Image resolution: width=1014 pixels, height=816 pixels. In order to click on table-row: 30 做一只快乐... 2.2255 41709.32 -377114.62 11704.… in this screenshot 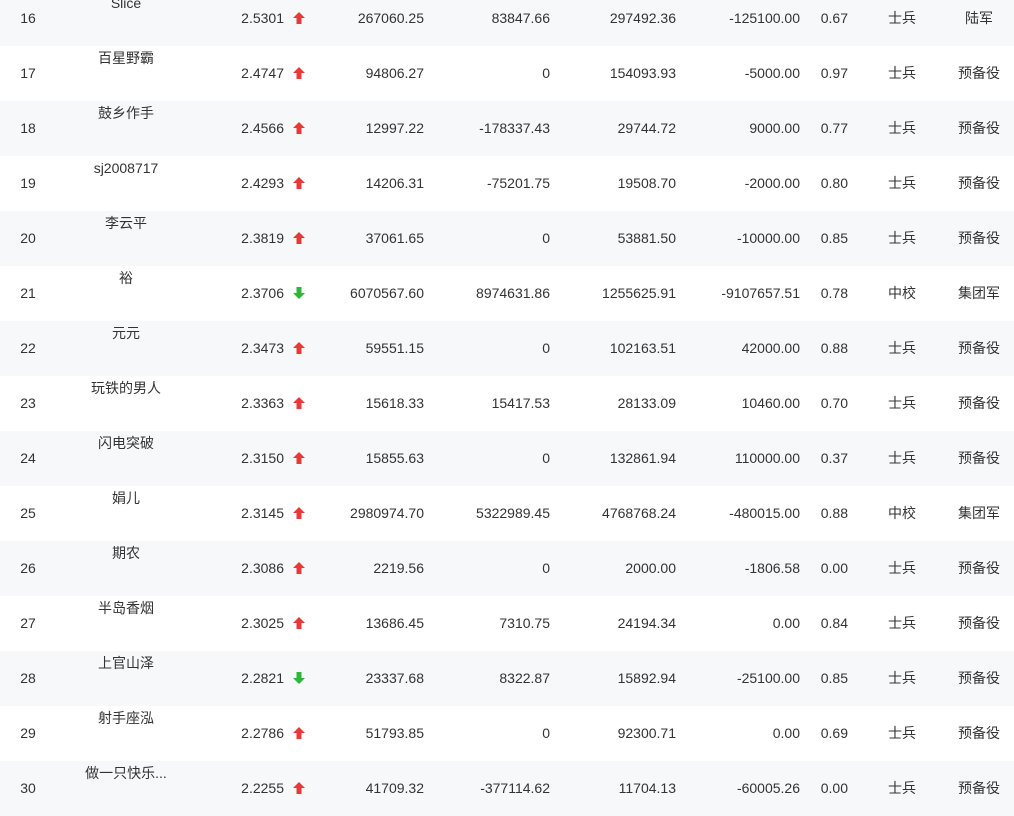, I will do `click(507, 788)`.